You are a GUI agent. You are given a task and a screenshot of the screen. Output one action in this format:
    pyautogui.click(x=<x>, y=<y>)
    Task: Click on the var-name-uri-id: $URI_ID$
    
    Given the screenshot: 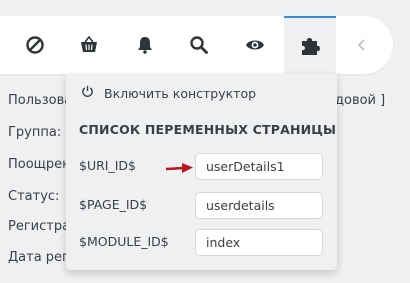 What is the action you would take?
    pyautogui.click(x=107, y=165)
    